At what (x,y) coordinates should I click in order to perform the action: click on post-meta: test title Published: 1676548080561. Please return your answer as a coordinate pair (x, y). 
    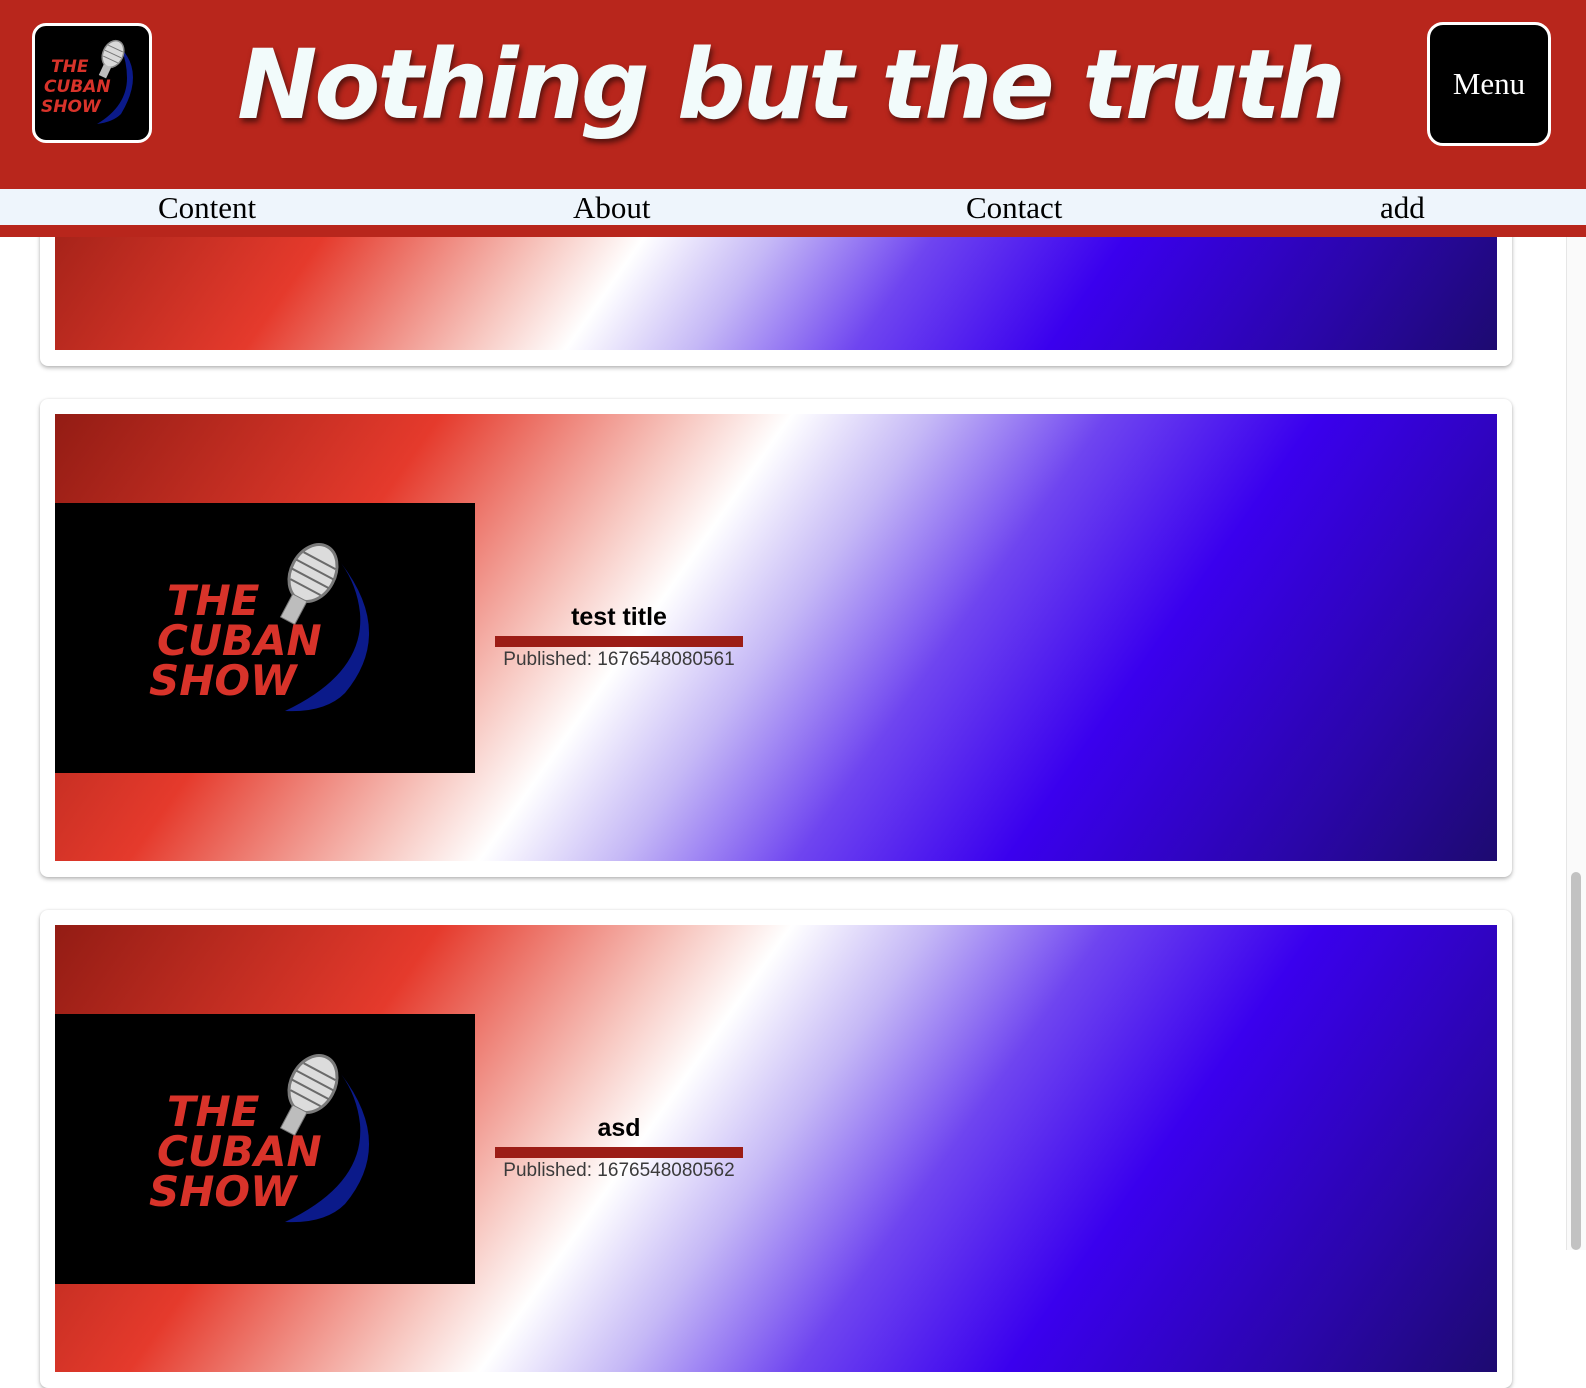
    Looking at the image, I should click on (619, 637).